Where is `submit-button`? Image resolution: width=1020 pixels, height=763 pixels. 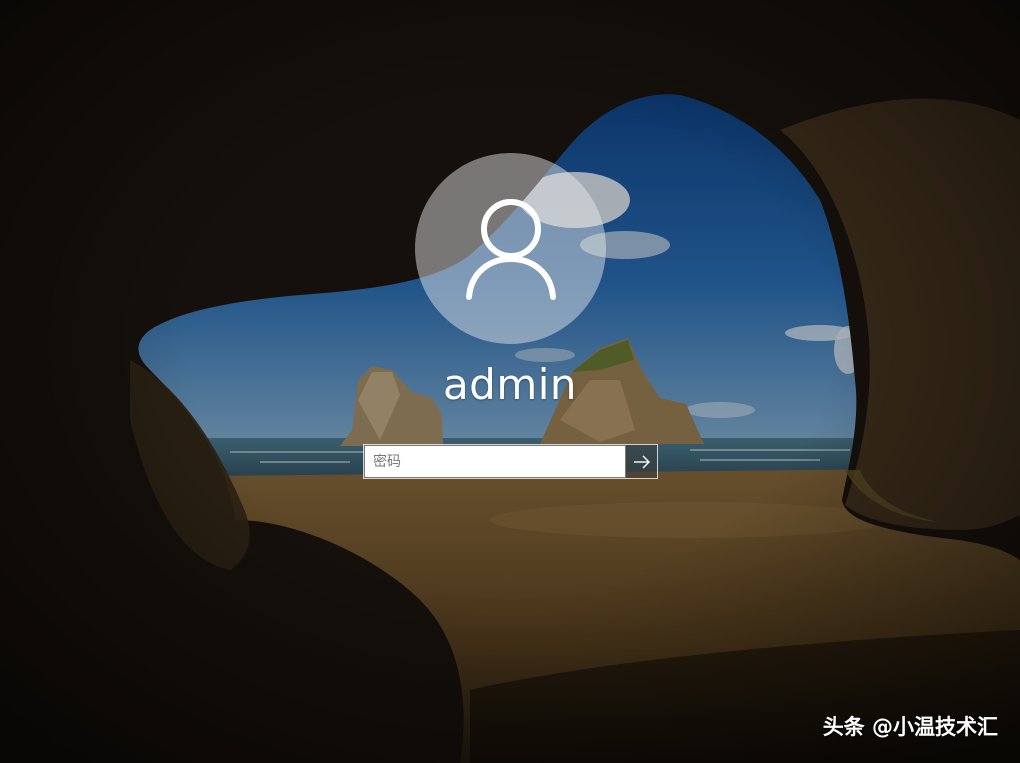
submit-button is located at coordinates (641, 461).